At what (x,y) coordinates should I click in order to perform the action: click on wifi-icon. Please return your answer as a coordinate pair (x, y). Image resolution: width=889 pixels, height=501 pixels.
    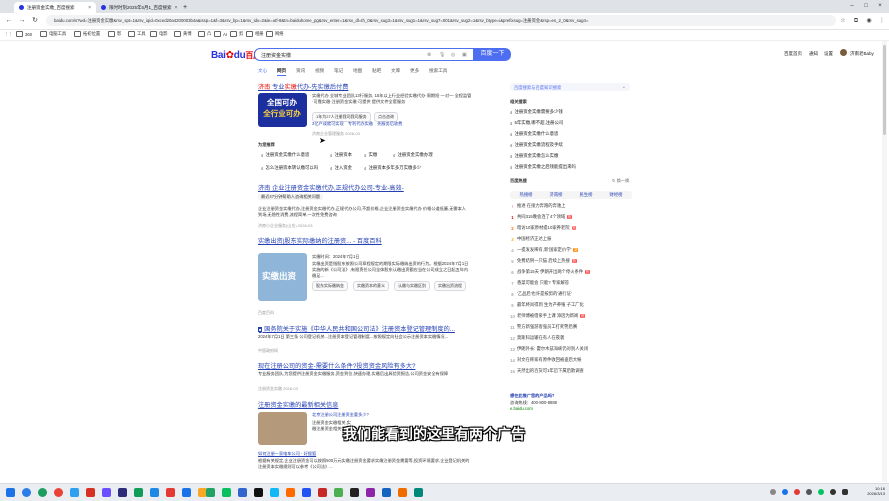
    Looking at the image, I should click on (845, 492).